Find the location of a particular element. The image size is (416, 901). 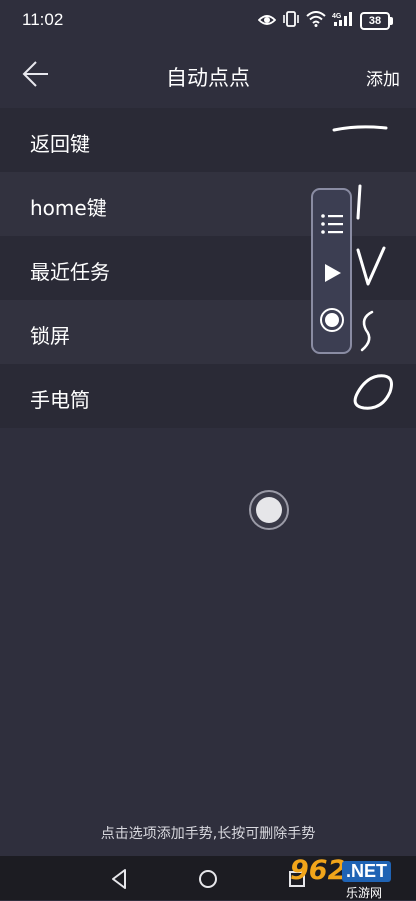

hint-text: 点击选项添加手势,长按可删除手势 is located at coordinates (208, 834).